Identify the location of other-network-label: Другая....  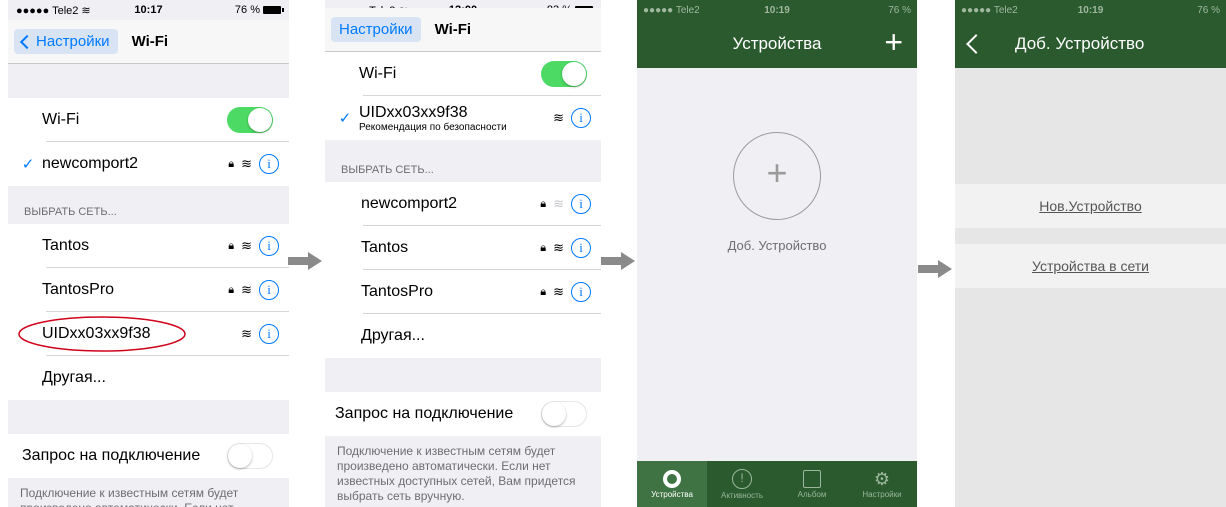
(393, 335).